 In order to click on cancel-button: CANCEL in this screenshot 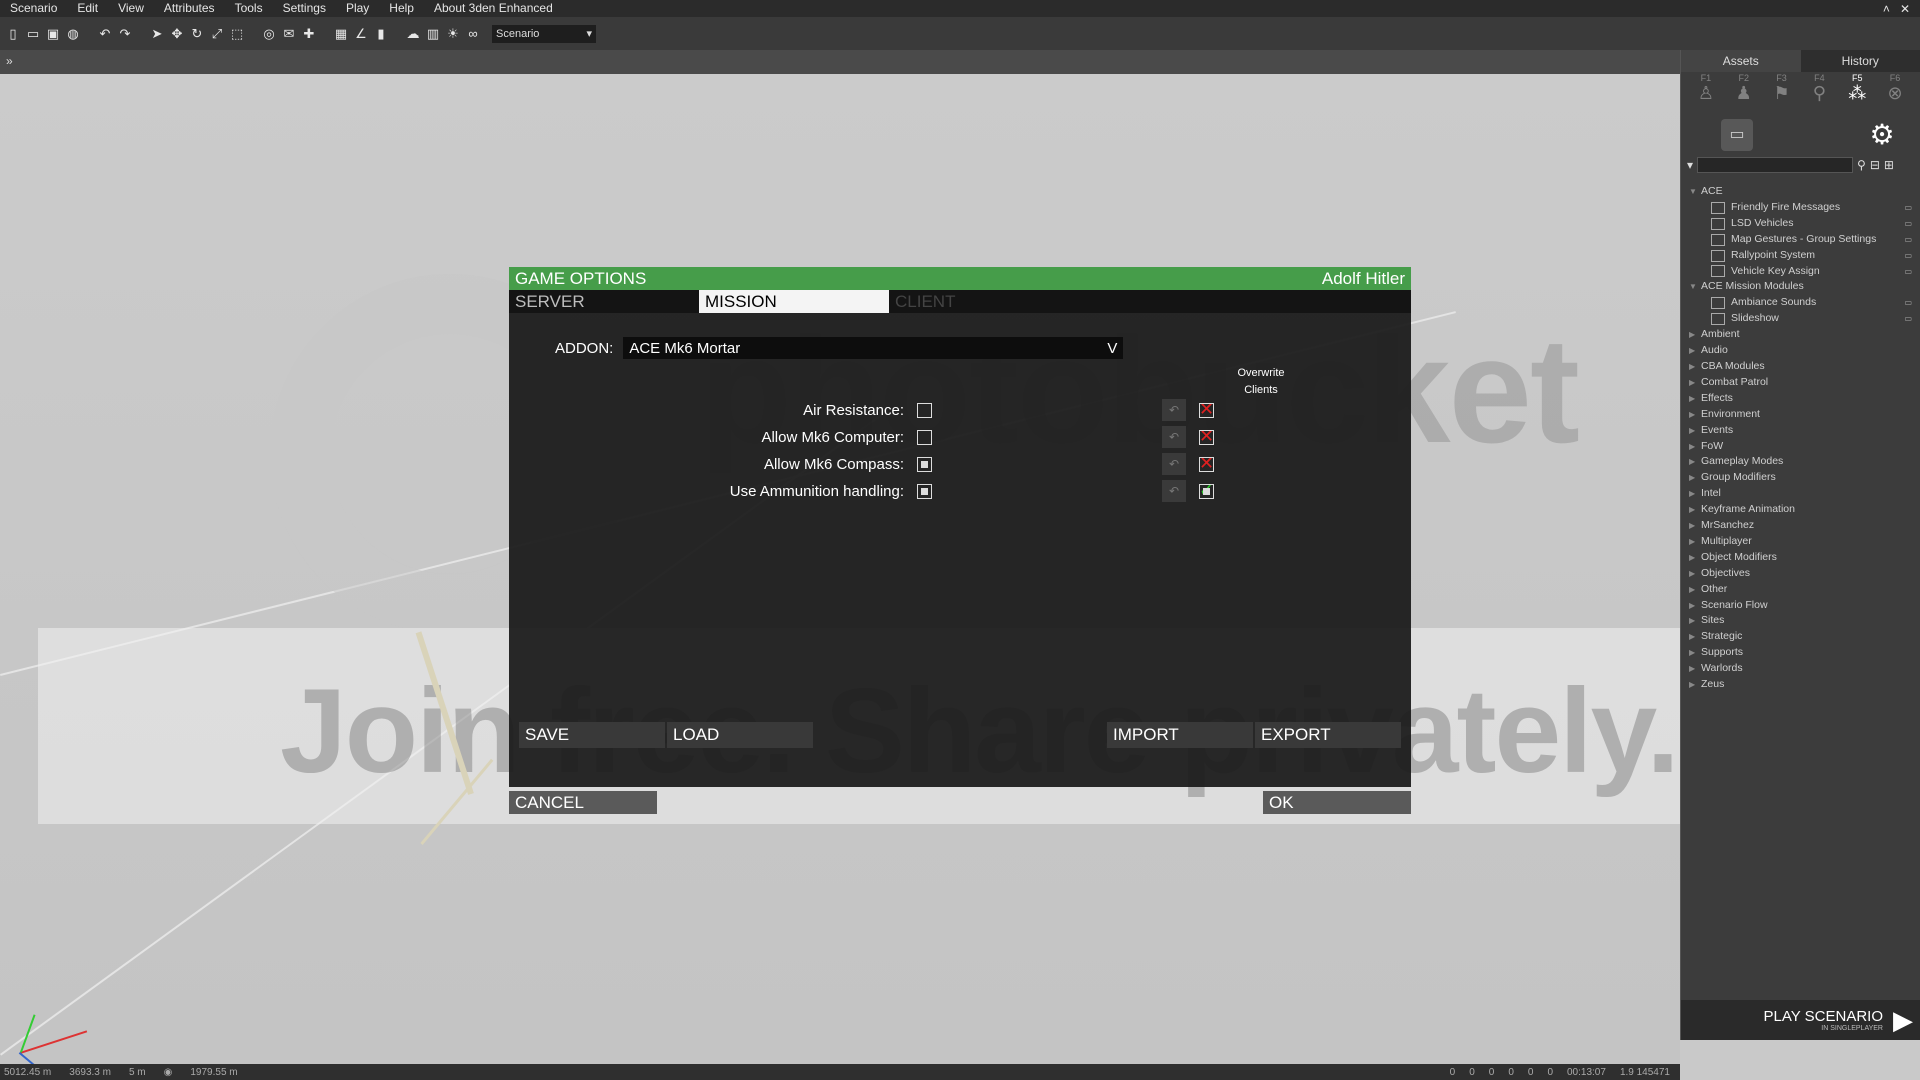, I will do `click(583, 802)`.